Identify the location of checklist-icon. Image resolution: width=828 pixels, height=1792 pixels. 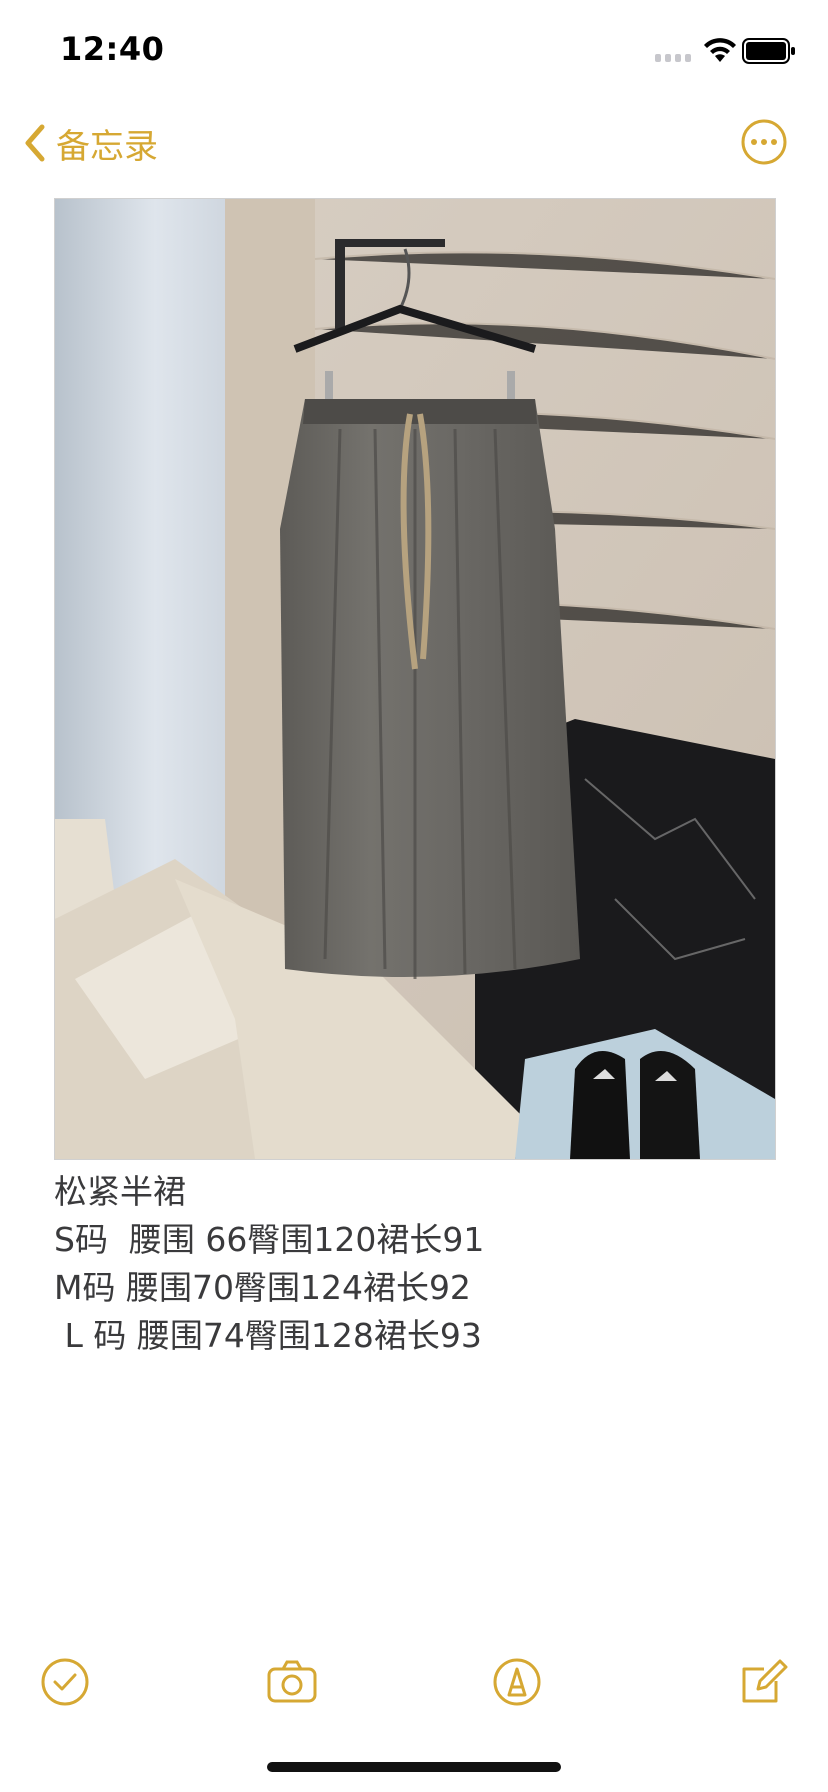
(65, 1682).